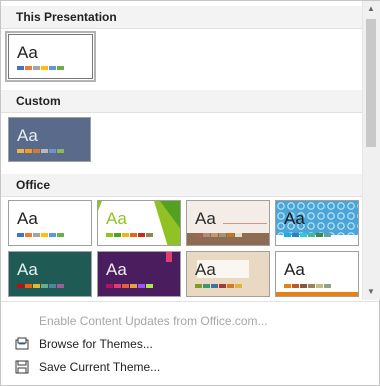  What do you see at coordinates (49, 139) in the screenshot?
I see `theme-custom: Aa` at bounding box center [49, 139].